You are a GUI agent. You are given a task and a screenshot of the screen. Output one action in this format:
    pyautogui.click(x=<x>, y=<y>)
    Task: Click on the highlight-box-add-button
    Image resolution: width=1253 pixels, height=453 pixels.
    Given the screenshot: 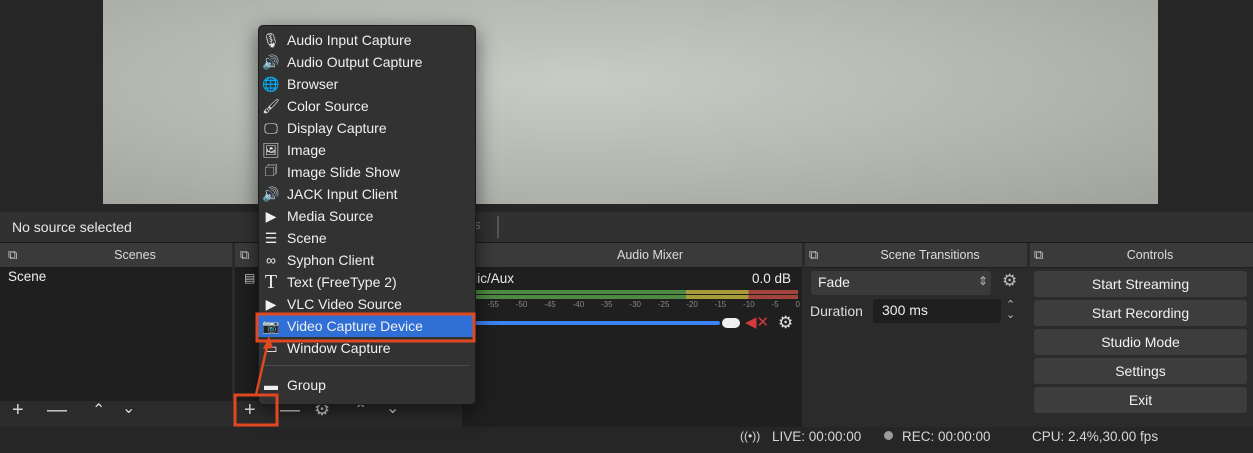 What is the action you would take?
    pyautogui.click(x=256, y=410)
    